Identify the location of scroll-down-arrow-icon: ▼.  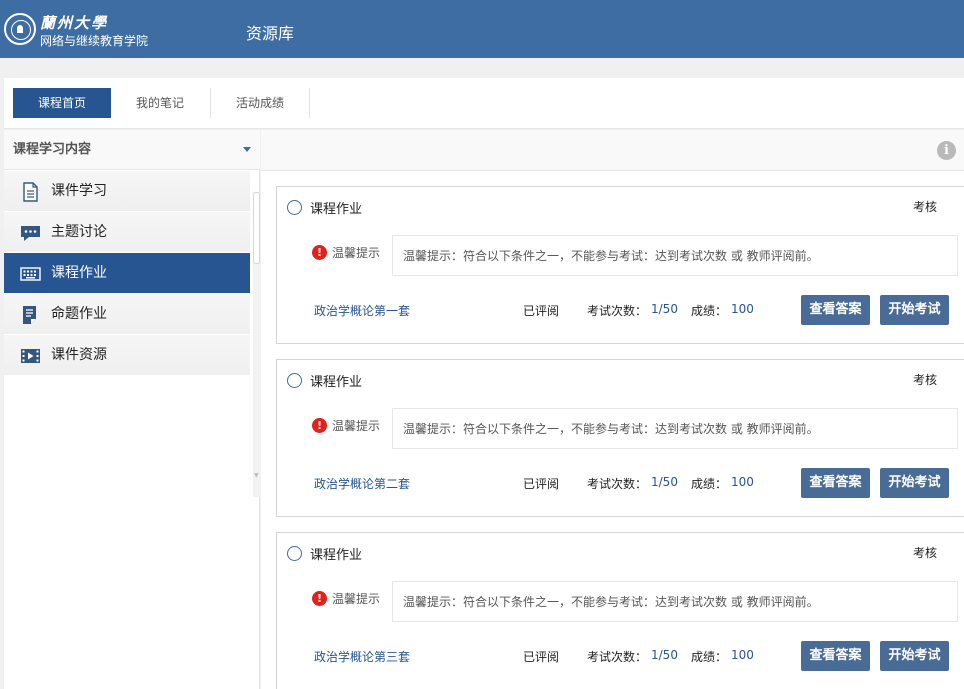
(256, 475).